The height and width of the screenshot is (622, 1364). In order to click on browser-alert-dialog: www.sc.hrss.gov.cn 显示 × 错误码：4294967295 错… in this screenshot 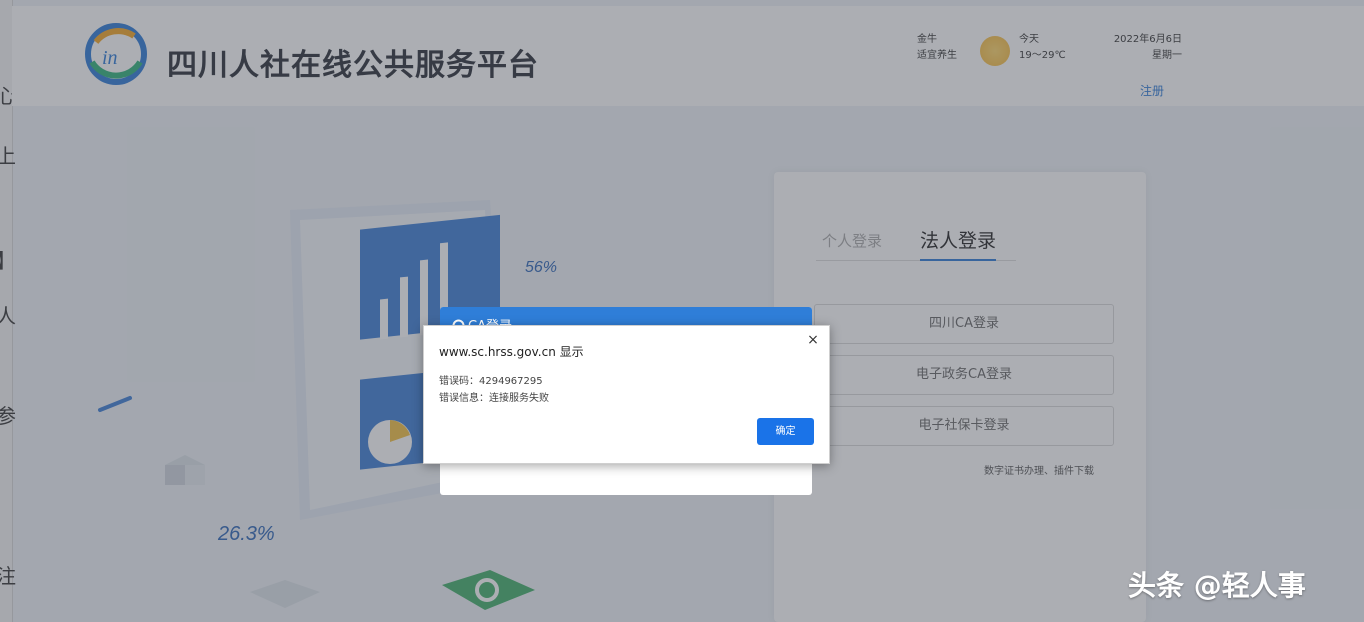, I will do `click(626, 394)`.